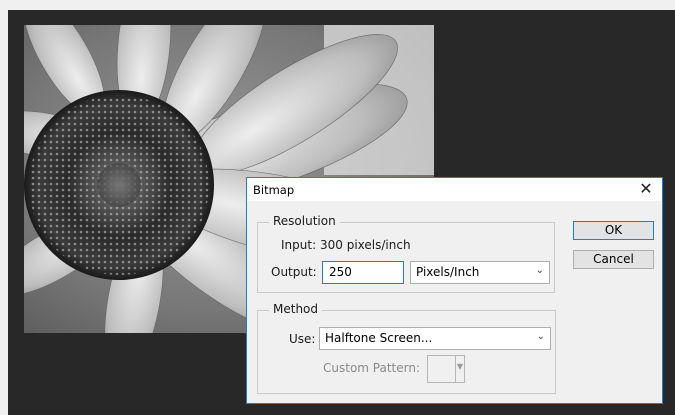 This screenshot has width=675, height=415. What do you see at coordinates (459, 366) in the screenshot?
I see `caret-down-icon: ▼` at bounding box center [459, 366].